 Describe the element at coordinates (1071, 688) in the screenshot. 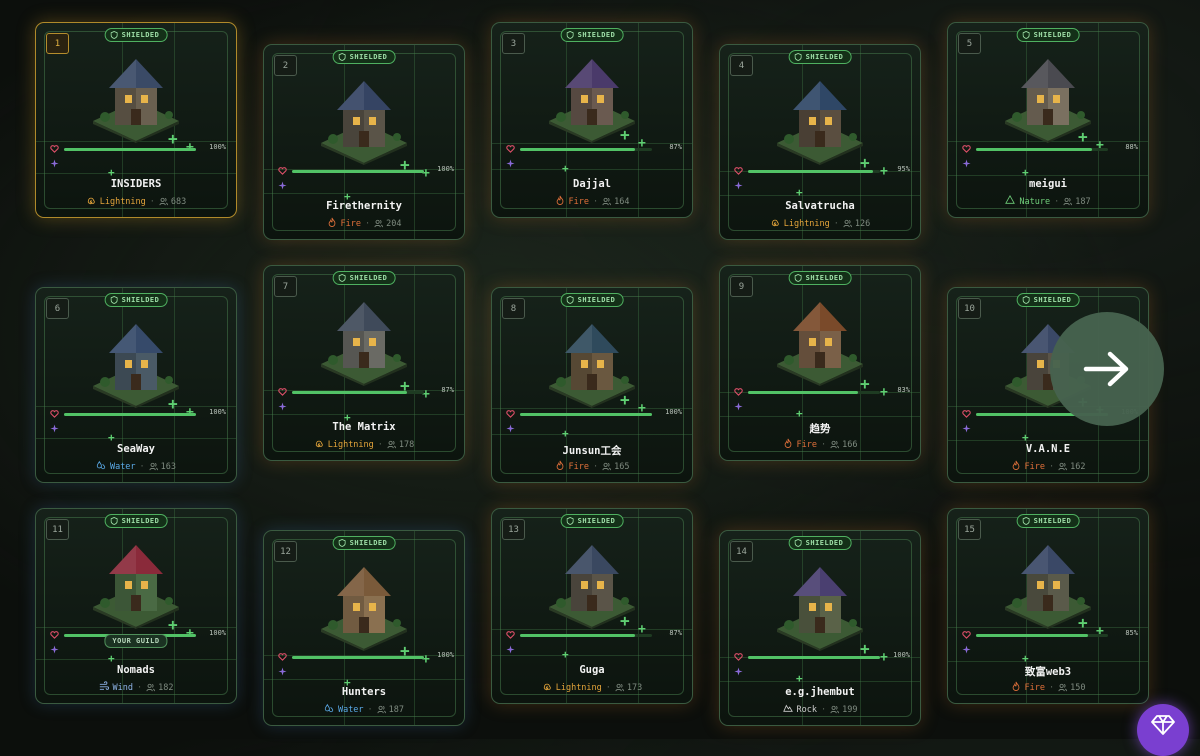

I see `member-count: 150` at that location.